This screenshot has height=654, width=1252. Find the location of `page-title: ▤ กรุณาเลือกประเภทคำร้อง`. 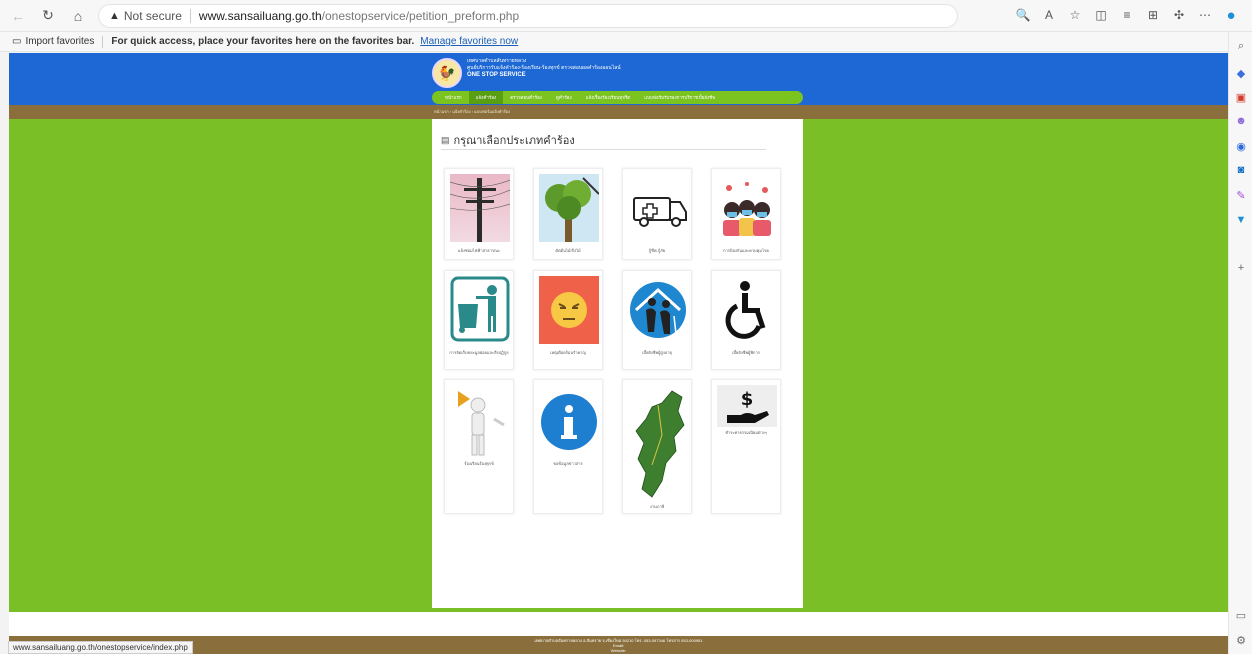

page-title: ▤ กรุณาเลือกประเภทคำร้อง is located at coordinates (508, 140).